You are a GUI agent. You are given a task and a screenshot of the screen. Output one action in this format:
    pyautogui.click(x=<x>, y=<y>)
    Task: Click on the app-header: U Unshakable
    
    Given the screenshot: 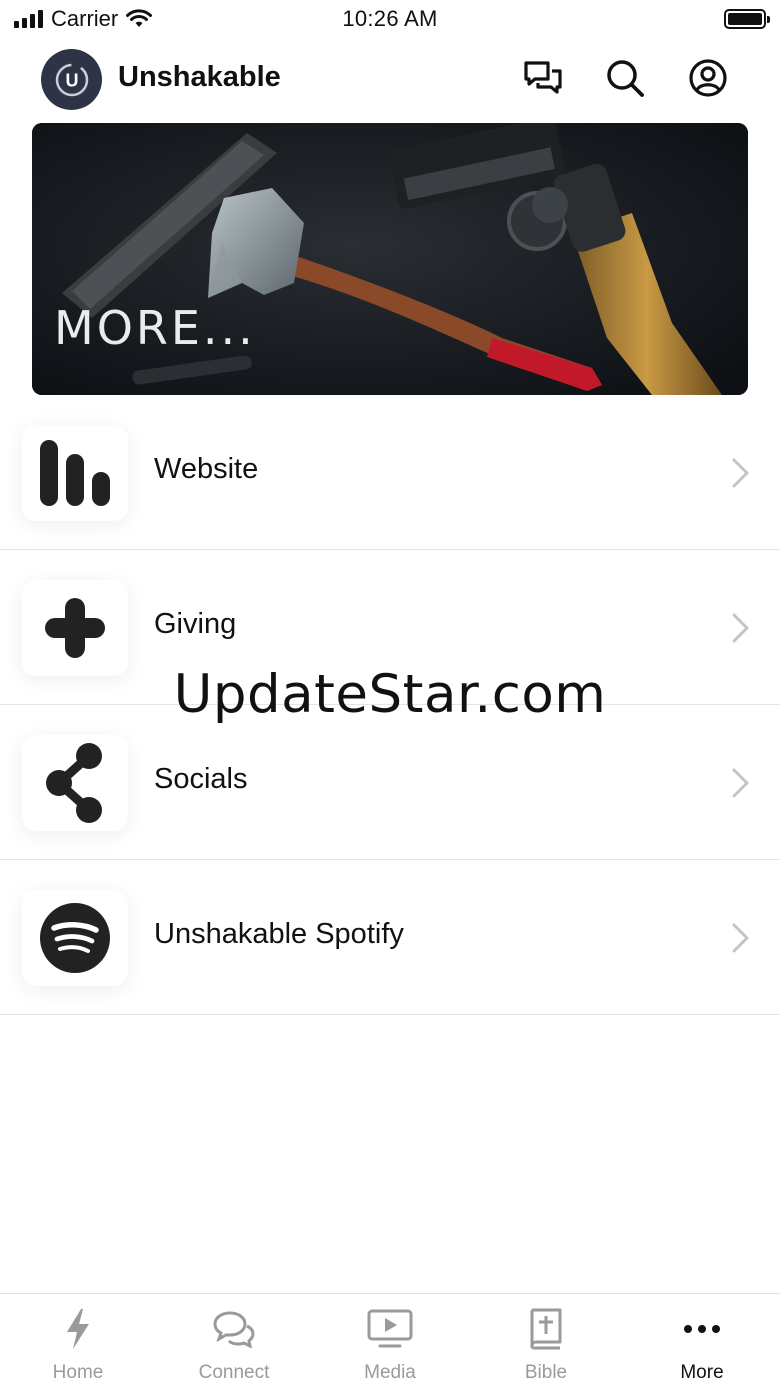 What is the action you would take?
    pyautogui.click(x=390, y=79)
    